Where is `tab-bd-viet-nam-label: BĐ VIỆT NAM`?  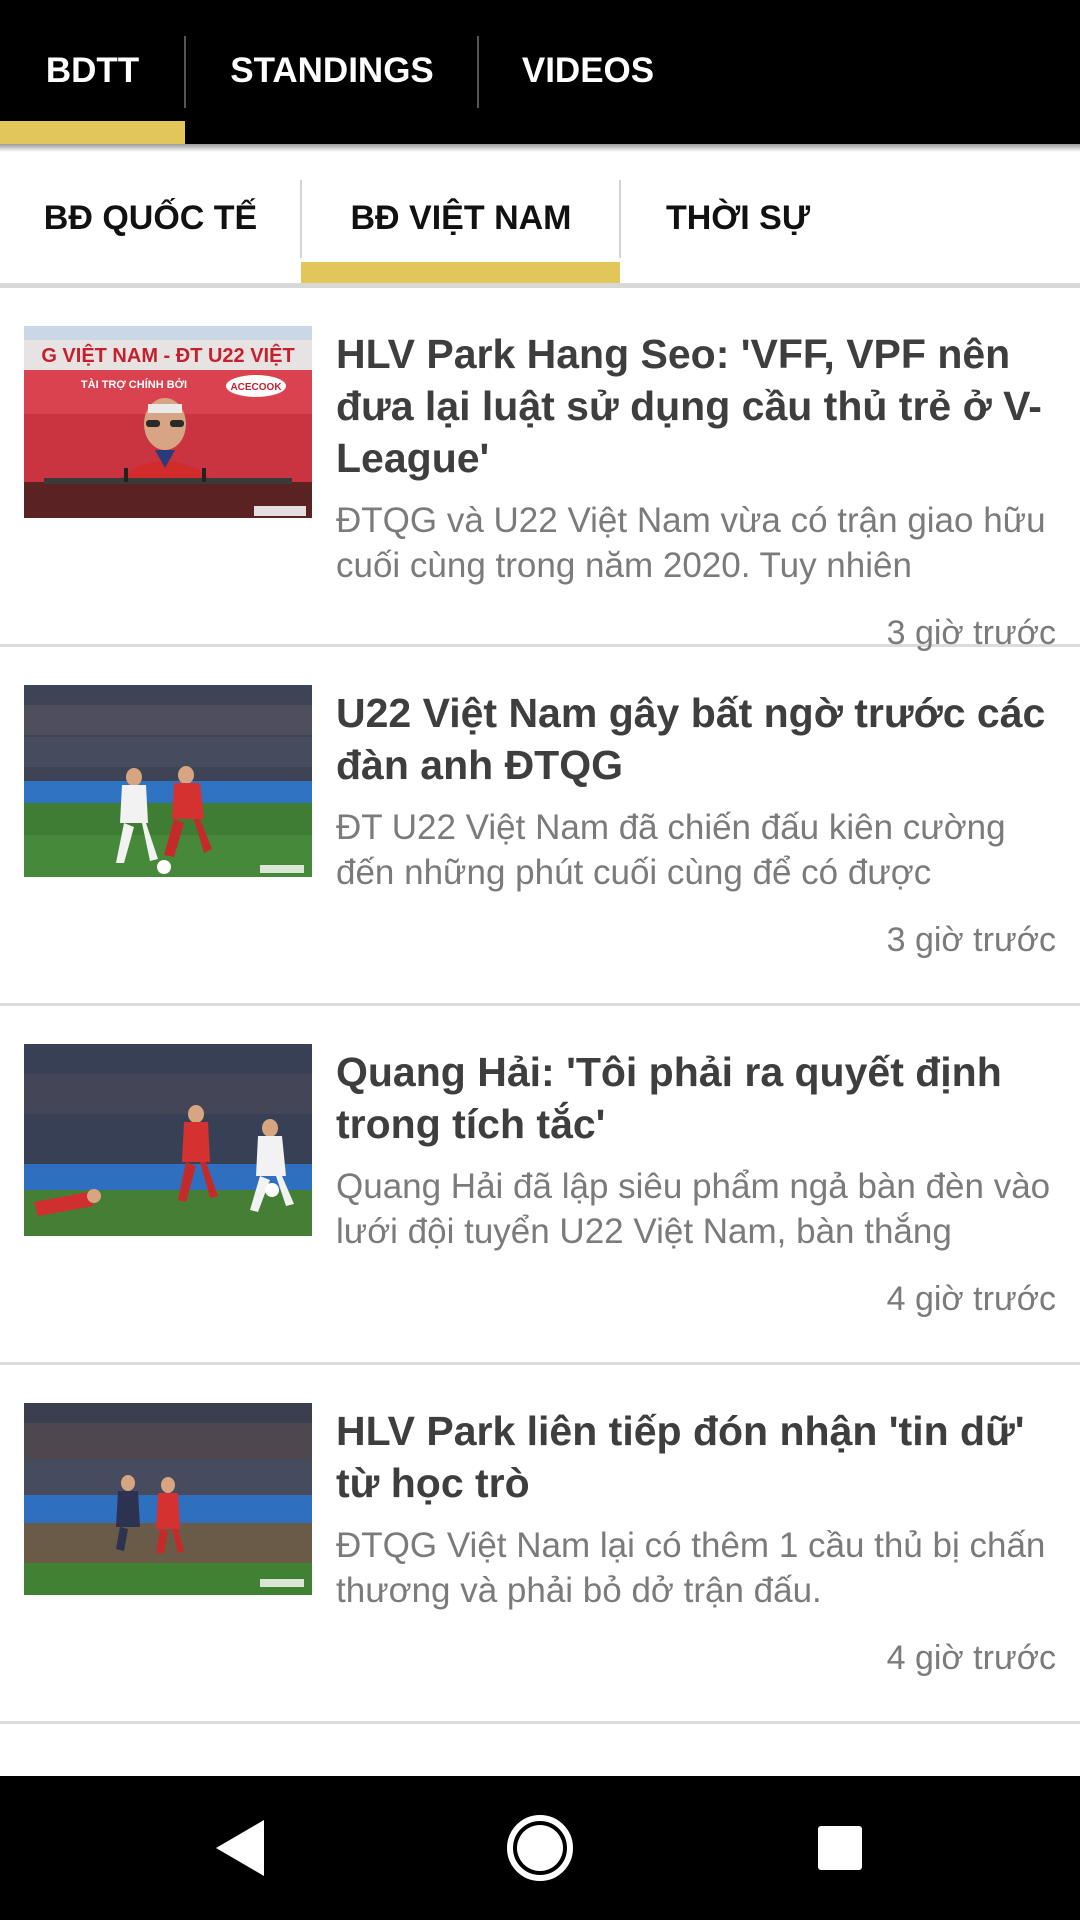
tab-bd-viet-nam-label: BĐ VIỆT NAM is located at coordinates (461, 217).